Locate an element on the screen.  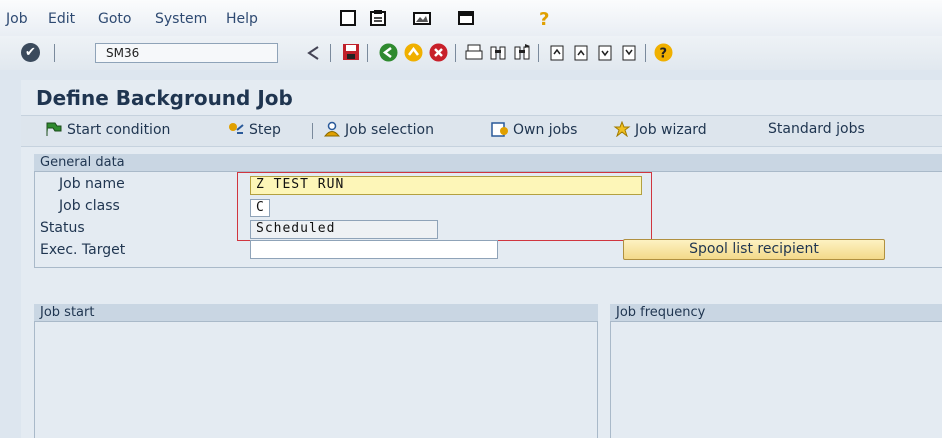
job-frequency-group is located at coordinates (776, 371).